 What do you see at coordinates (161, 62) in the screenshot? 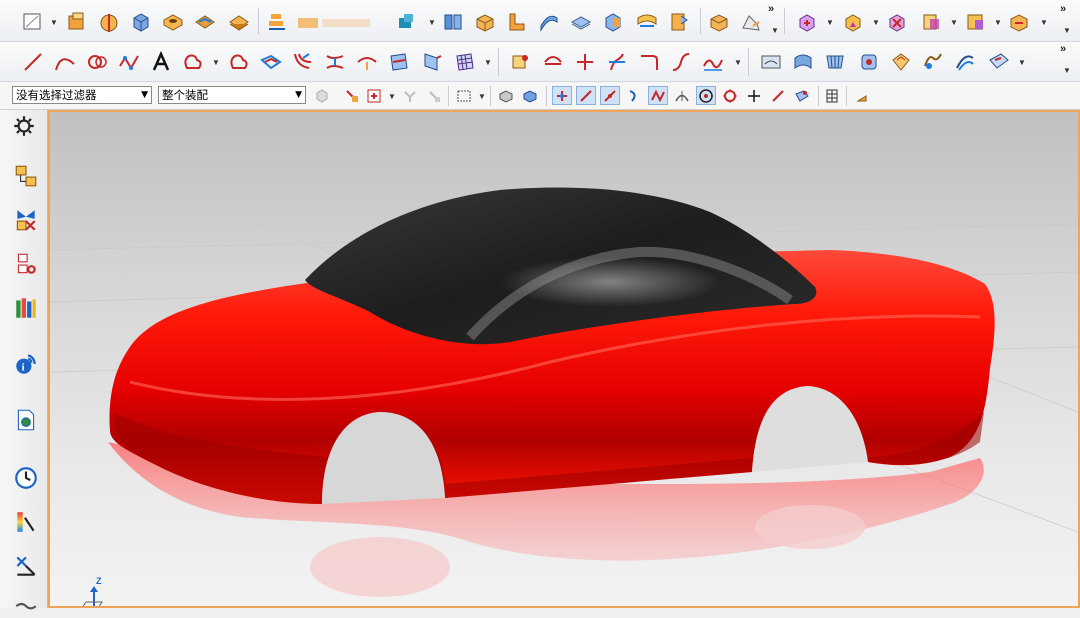
I see `text-icon` at bounding box center [161, 62].